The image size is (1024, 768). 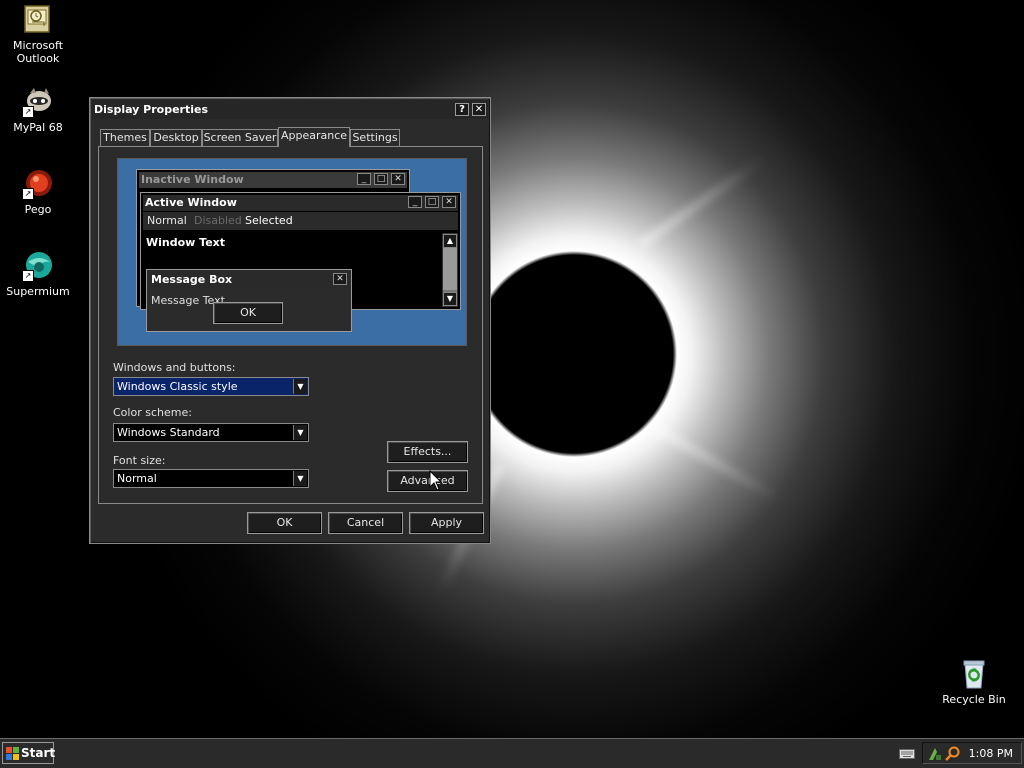 I want to click on pego-icon: ↗, so click(x=38, y=184).